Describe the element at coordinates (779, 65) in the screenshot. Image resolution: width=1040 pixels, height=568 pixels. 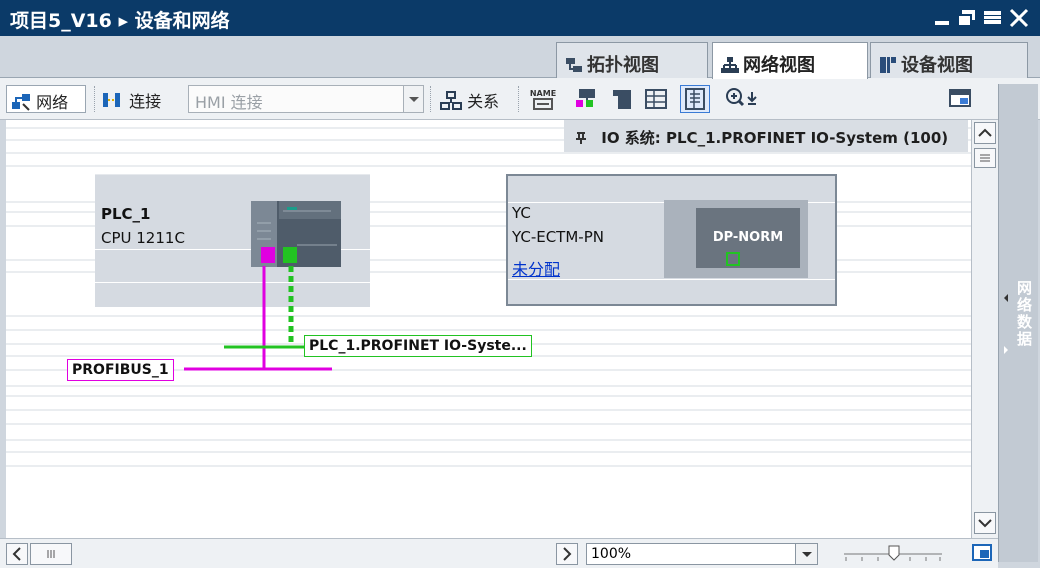
I see `tab-label: 网络视图` at that location.